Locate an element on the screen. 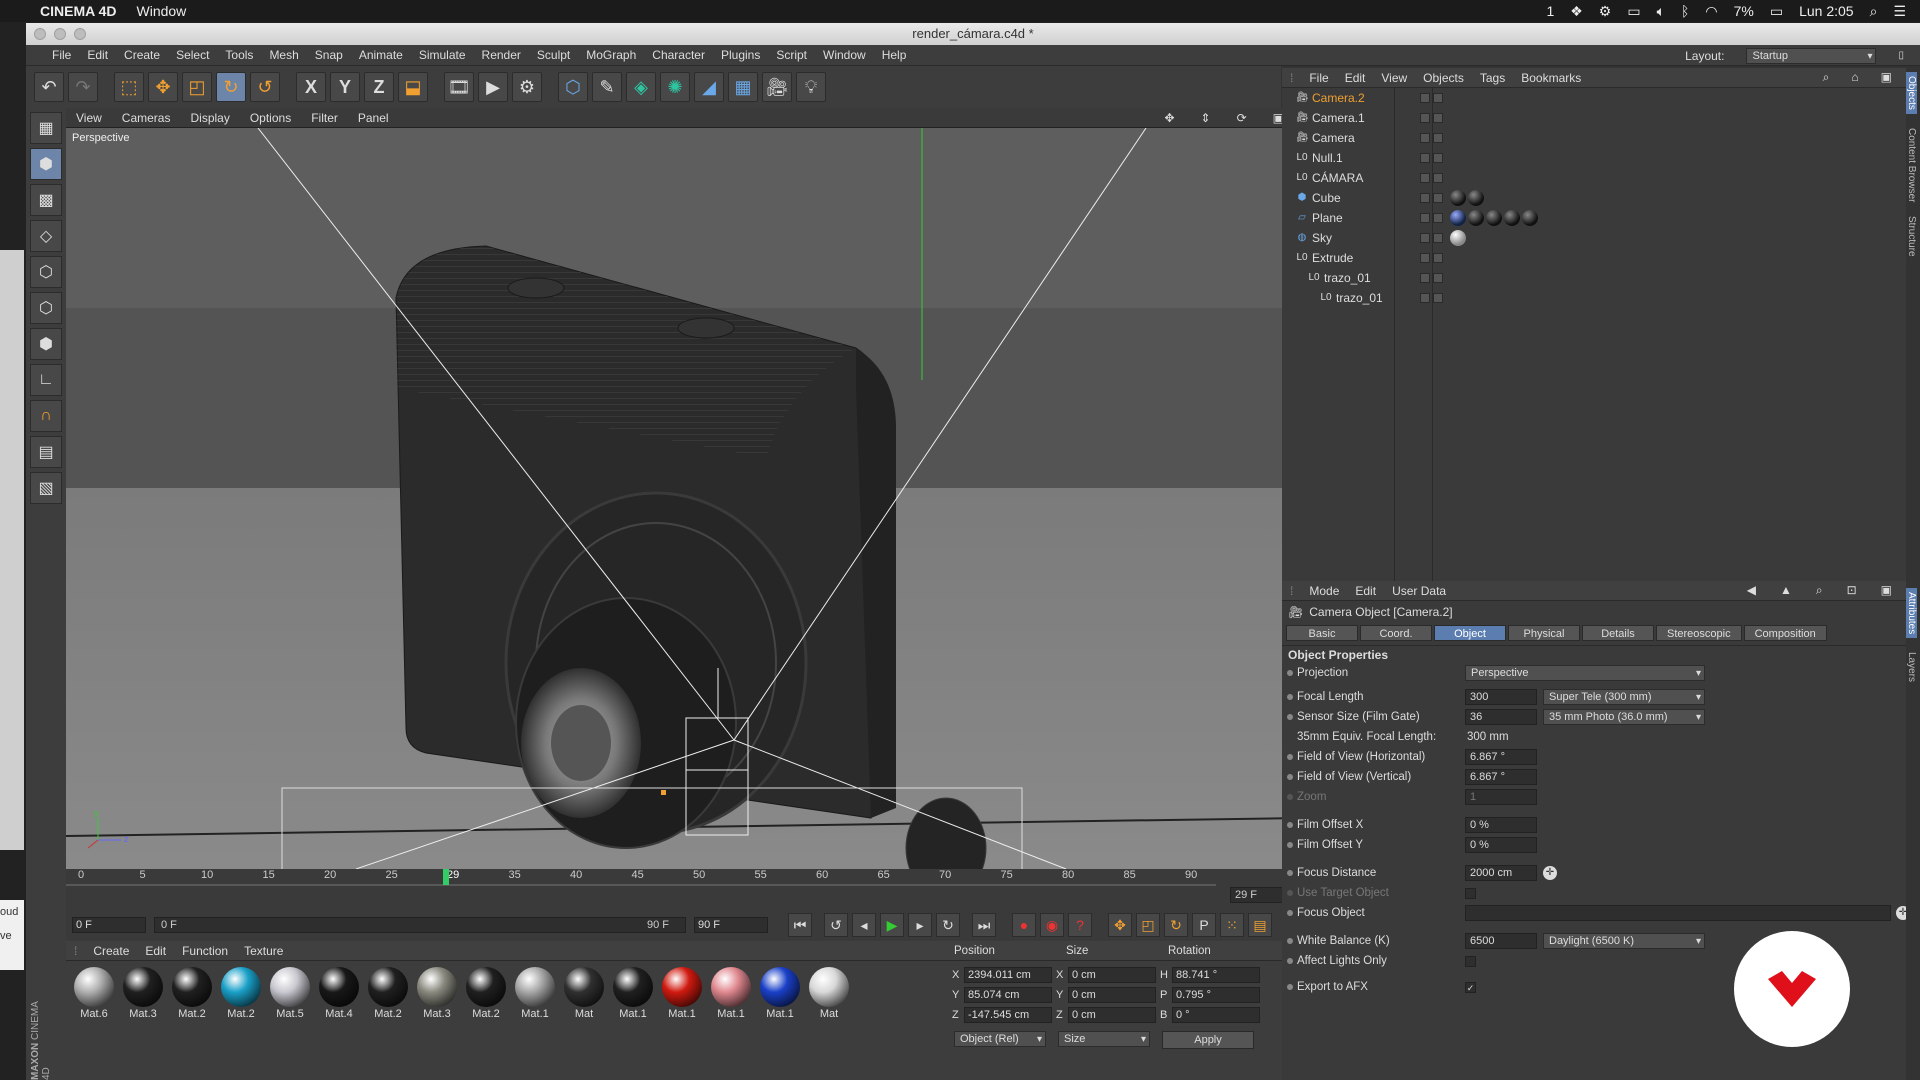 The height and width of the screenshot is (1080, 1920). position-field: -147.545 cm is located at coordinates (1008, 1015).